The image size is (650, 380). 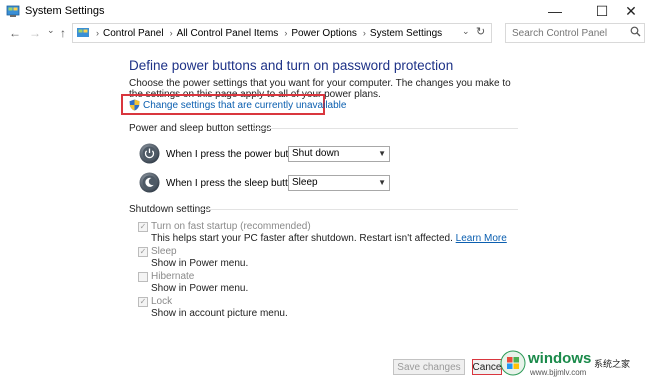 I want to click on fast-startup-checkbox: ✓, so click(x=143, y=227).